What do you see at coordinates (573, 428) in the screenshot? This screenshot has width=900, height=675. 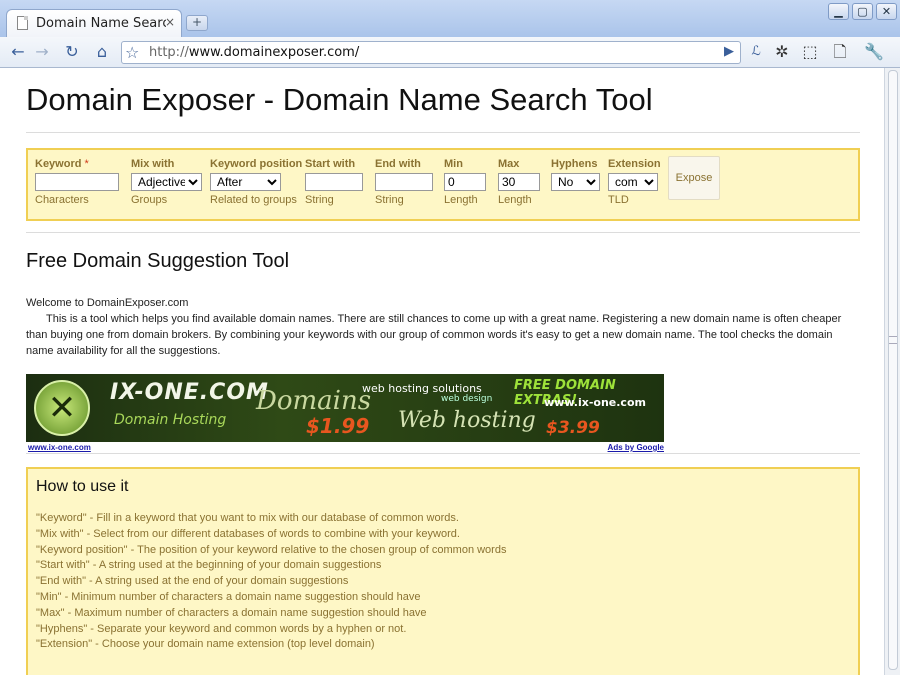 I see `ad-price-hosting: $3.99` at bounding box center [573, 428].